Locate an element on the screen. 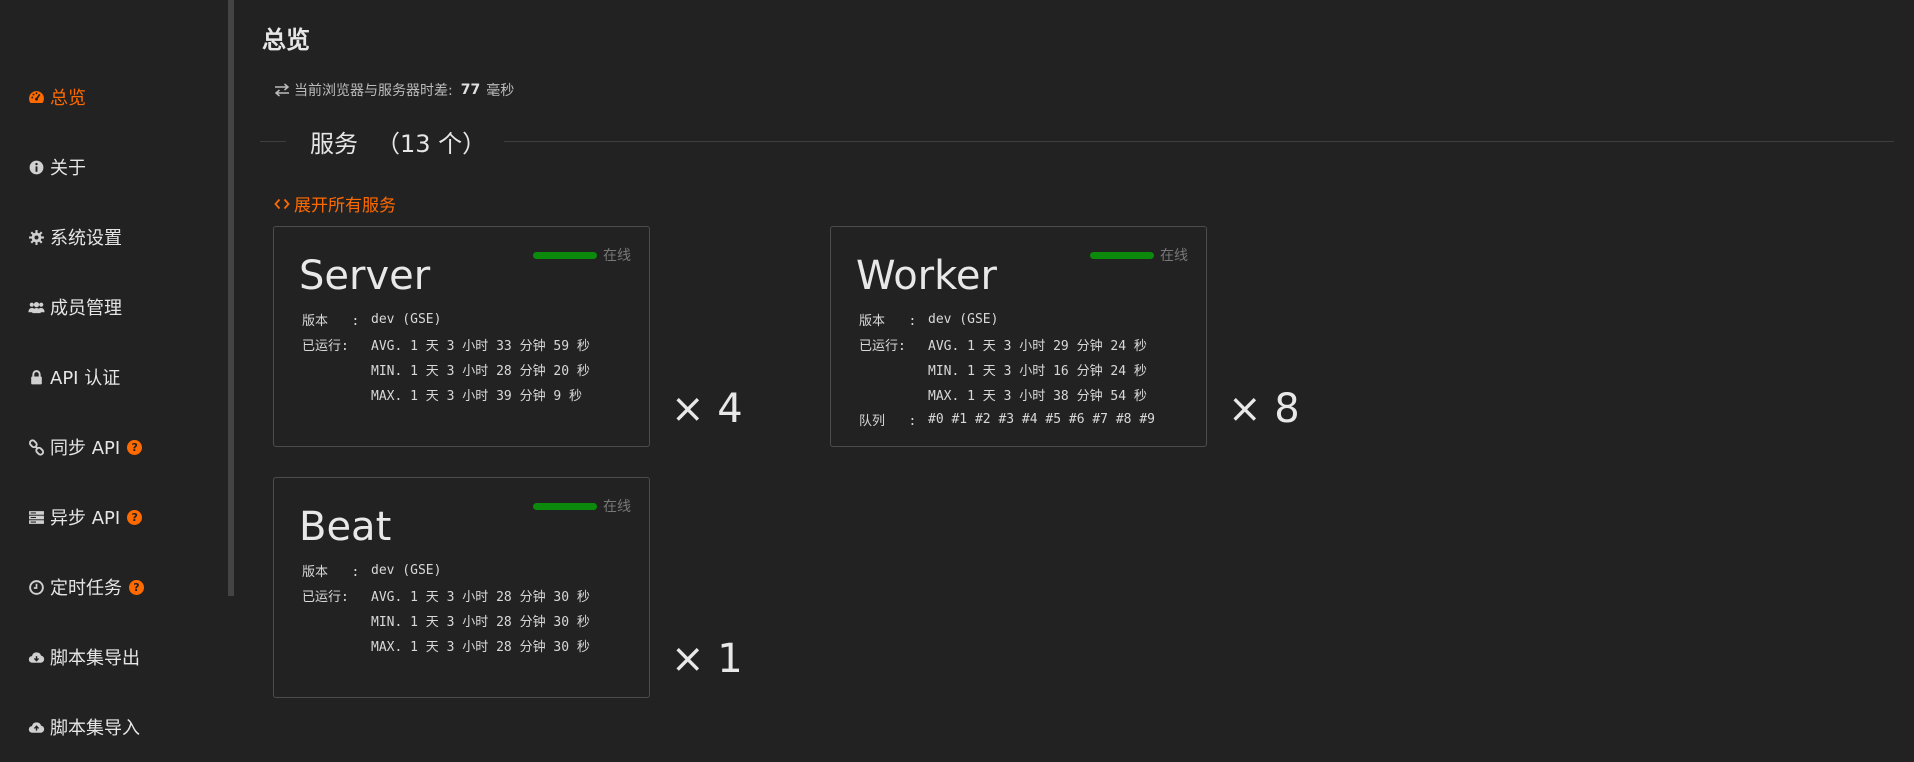 Image resolution: width=1914 pixels, height=762 pixels. sidebar-item-label: 关于 is located at coordinates (68, 168).